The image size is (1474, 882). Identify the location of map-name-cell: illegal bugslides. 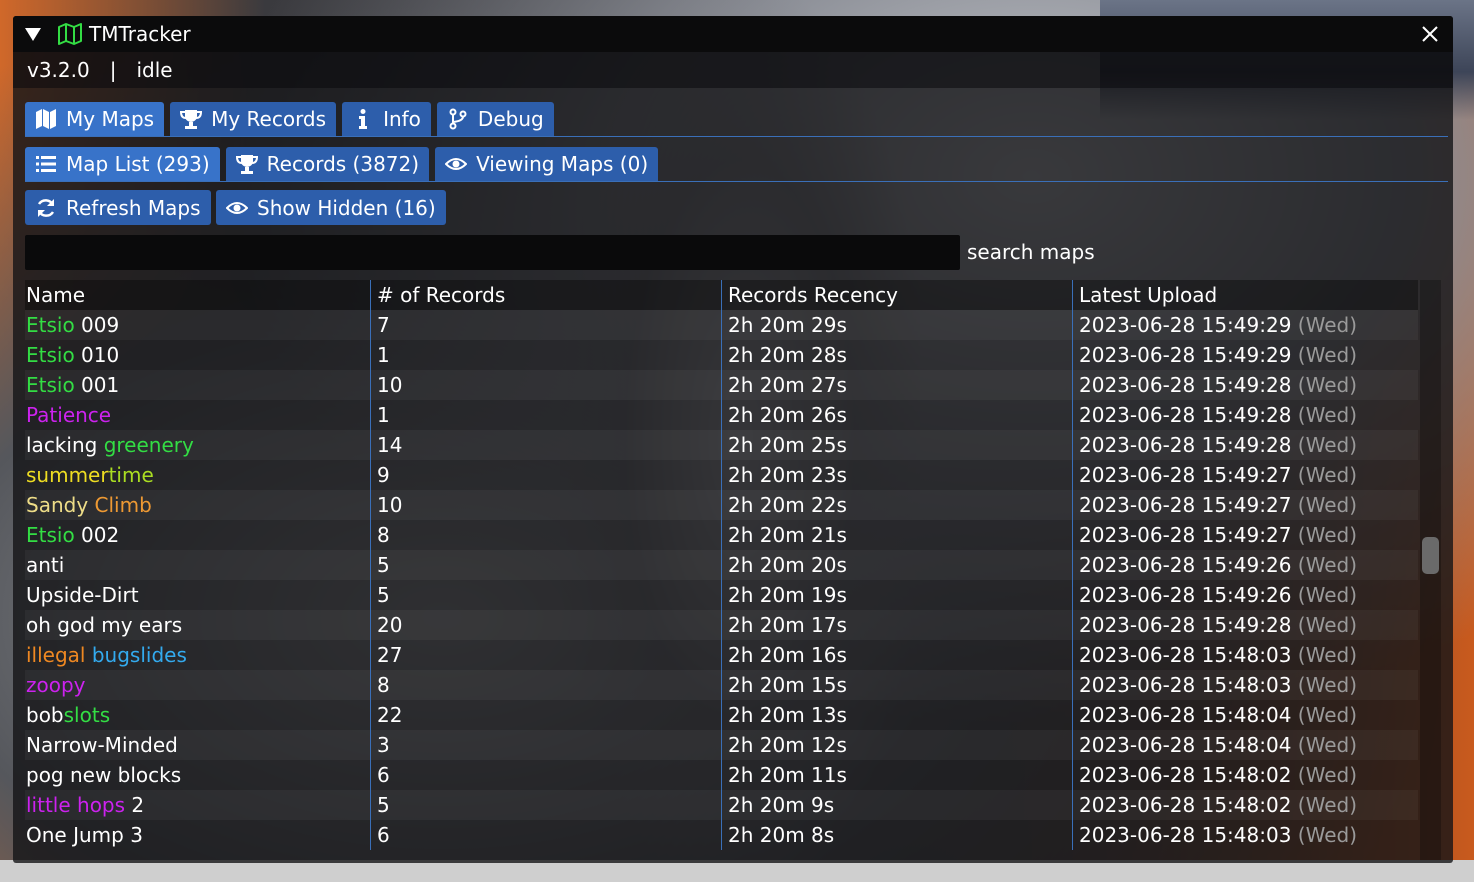
(197, 655).